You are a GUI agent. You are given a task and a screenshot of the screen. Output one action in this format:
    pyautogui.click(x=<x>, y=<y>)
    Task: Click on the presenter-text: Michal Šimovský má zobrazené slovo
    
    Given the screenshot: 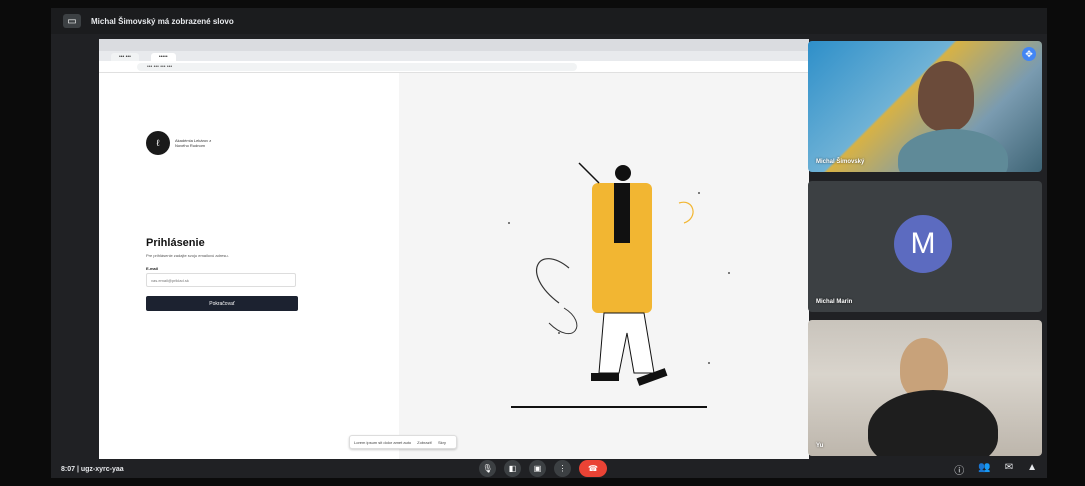 What is the action you would take?
    pyautogui.click(x=162, y=21)
    